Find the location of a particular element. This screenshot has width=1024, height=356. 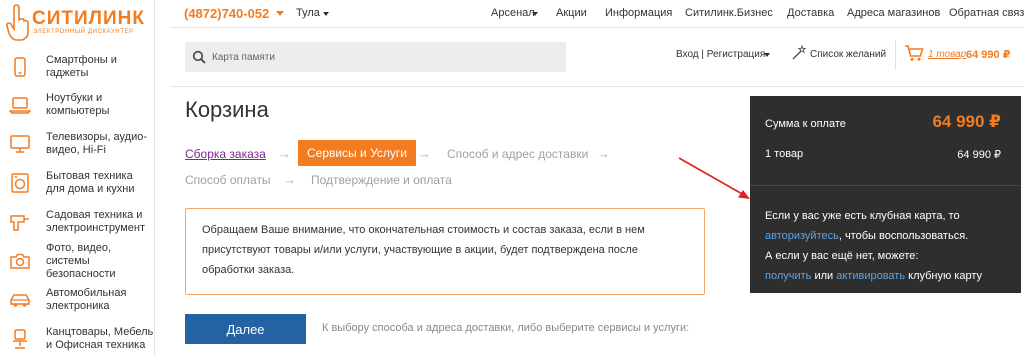

category-label: Фото, видео, системы безопасности is located at coordinates (81, 260).